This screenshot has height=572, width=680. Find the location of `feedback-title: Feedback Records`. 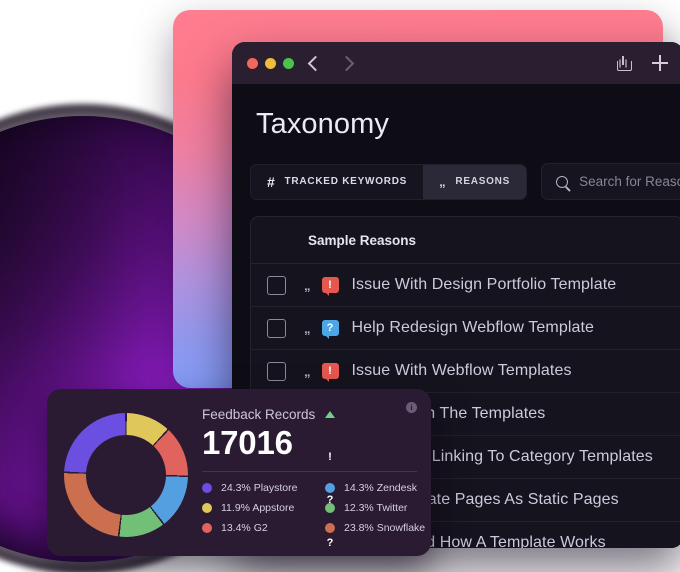

feedback-title: Feedback Records is located at coordinates (259, 414).